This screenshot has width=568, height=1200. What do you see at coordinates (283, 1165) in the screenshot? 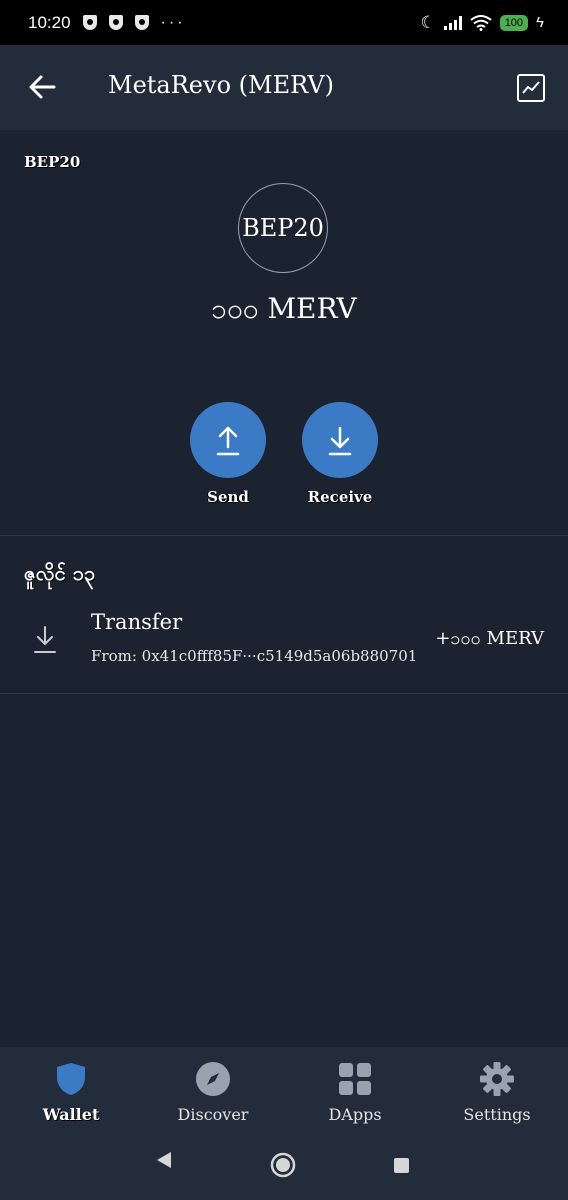
I see `system-home-icon` at bounding box center [283, 1165].